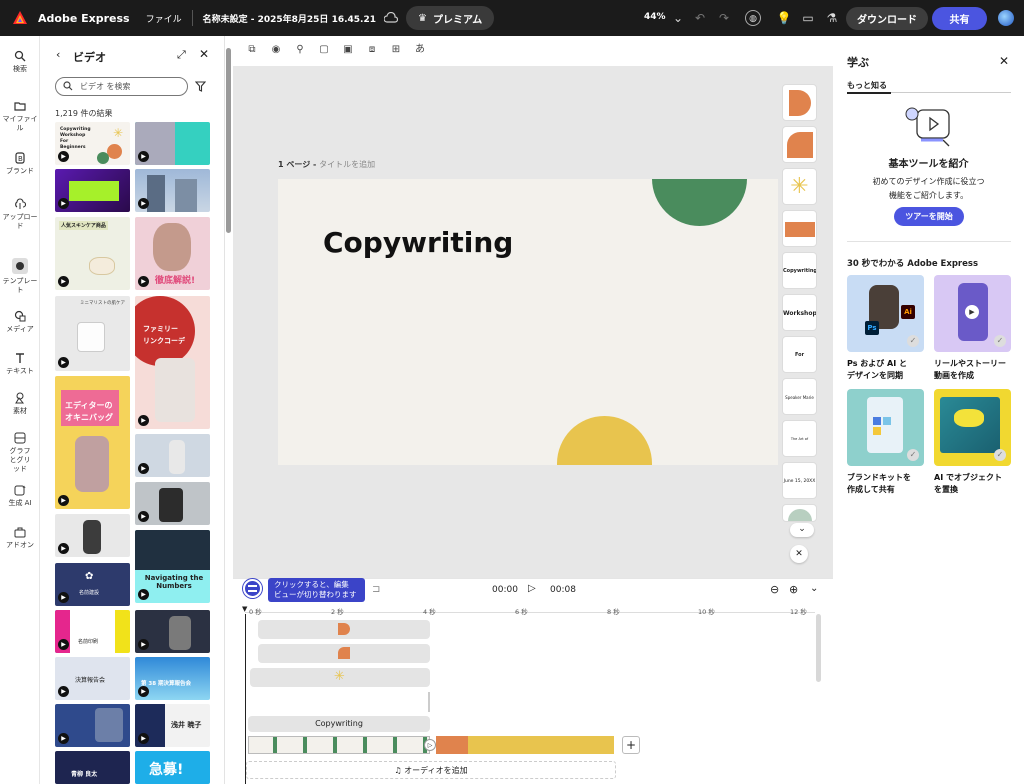 The height and width of the screenshot is (784, 1024). I want to click on yellow-circle-shape, so click(604, 440).